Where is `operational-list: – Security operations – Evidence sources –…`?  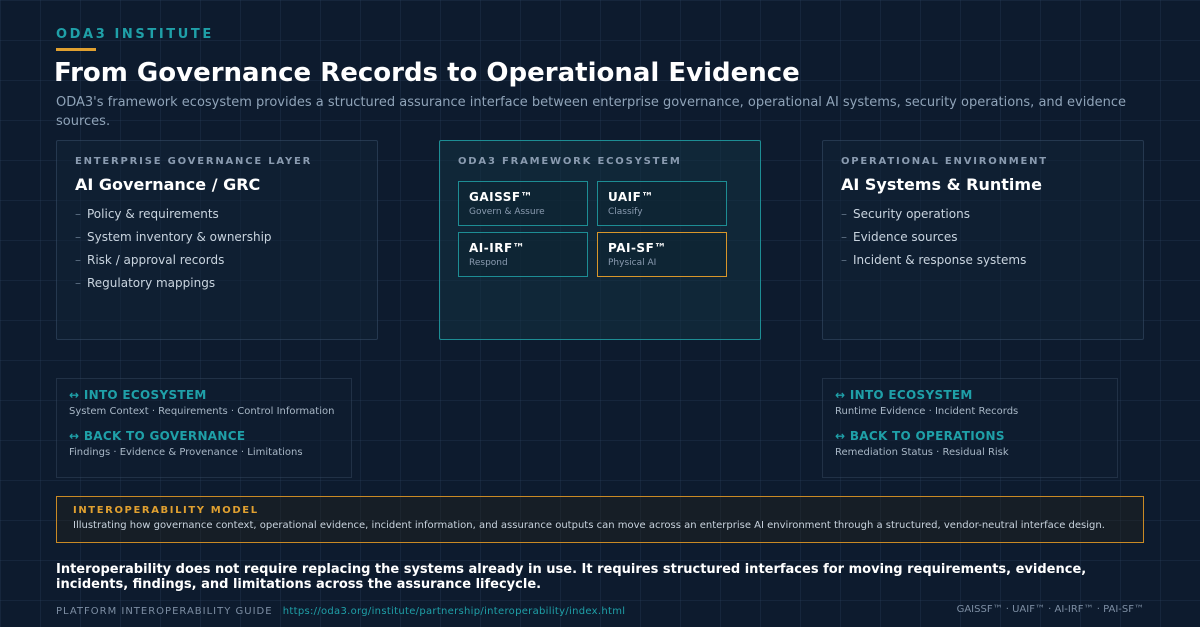
operational-list: – Security operations – Evidence sources –… is located at coordinates (983, 237).